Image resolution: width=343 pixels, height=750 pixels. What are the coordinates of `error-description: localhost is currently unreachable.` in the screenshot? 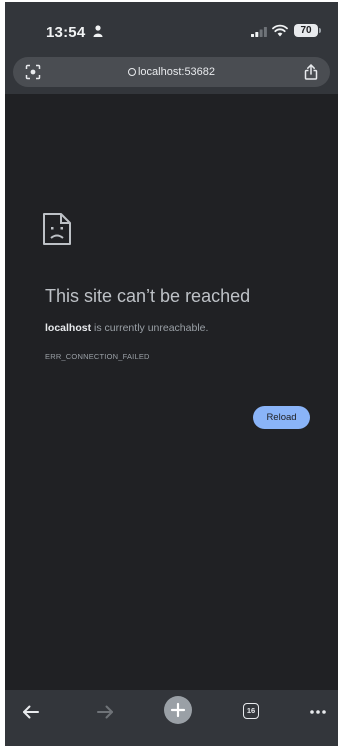 It's located at (126, 328).